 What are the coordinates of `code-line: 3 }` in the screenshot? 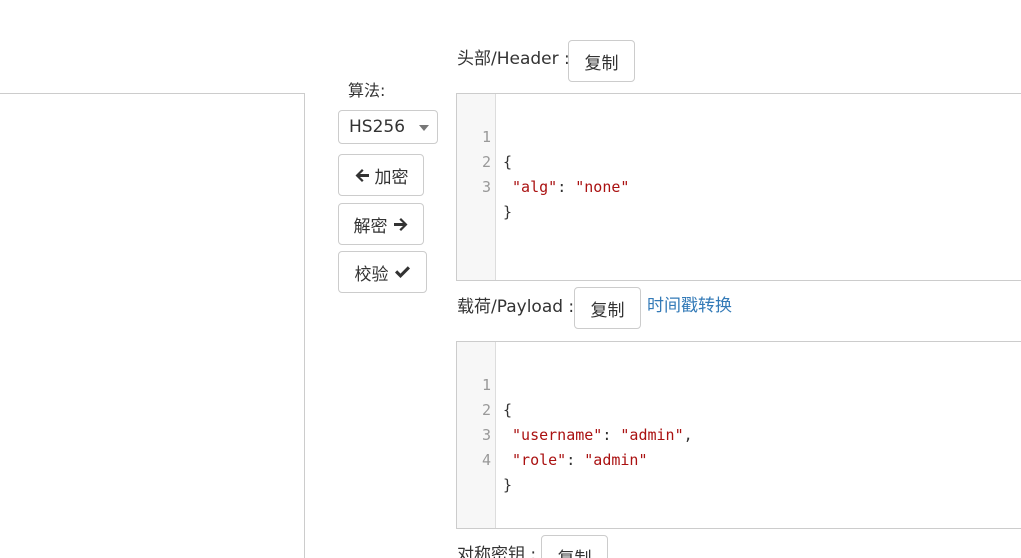 It's located at (484, 185).